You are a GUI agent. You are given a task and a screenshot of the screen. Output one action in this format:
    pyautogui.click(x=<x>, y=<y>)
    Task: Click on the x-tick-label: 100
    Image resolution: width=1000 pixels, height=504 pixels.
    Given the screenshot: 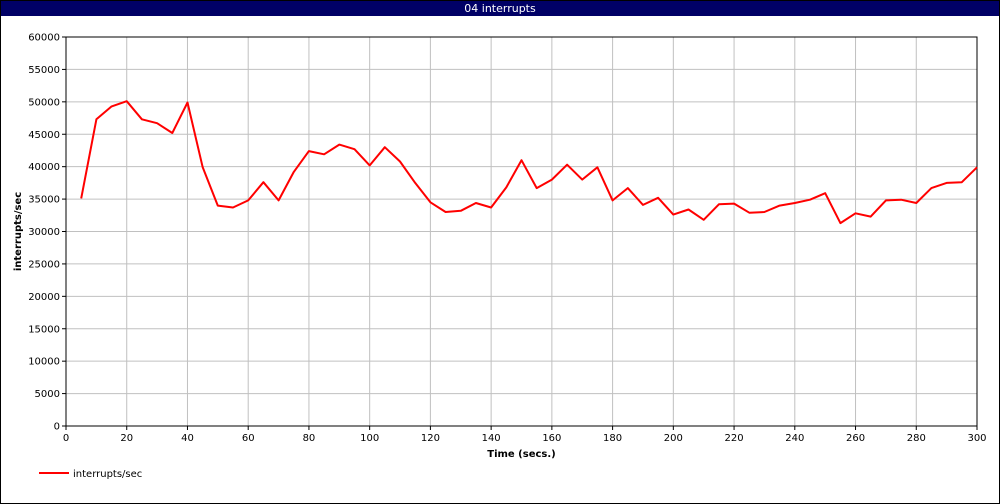 What is the action you would take?
    pyautogui.click(x=369, y=438)
    